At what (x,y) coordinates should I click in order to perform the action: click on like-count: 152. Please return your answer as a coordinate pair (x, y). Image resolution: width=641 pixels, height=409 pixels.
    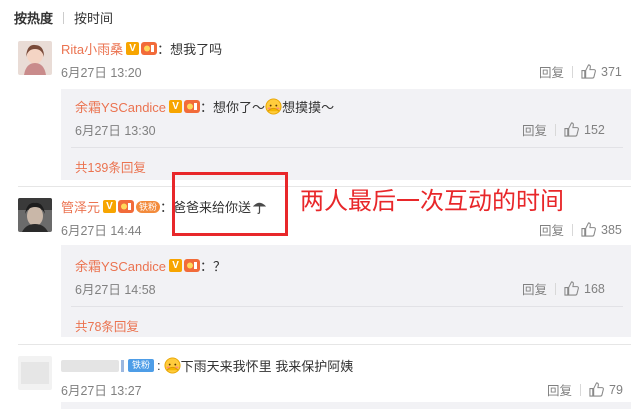
    Looking at the image, I should click on (594, 129).